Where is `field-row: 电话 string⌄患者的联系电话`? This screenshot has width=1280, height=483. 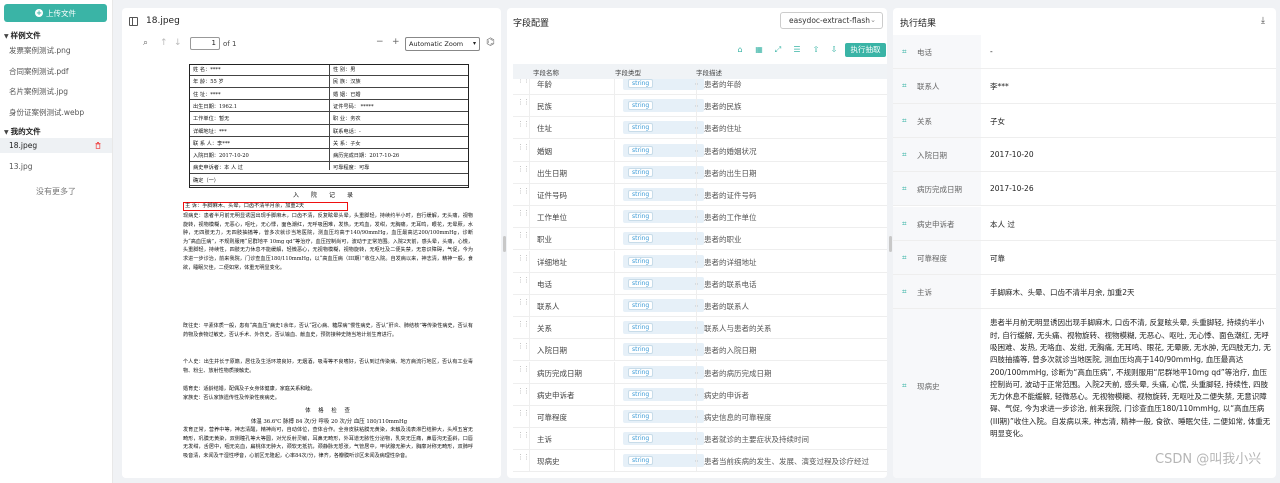 field-row: 电话 string⌄患者的联系电话 is located at coordinates (700, 283).